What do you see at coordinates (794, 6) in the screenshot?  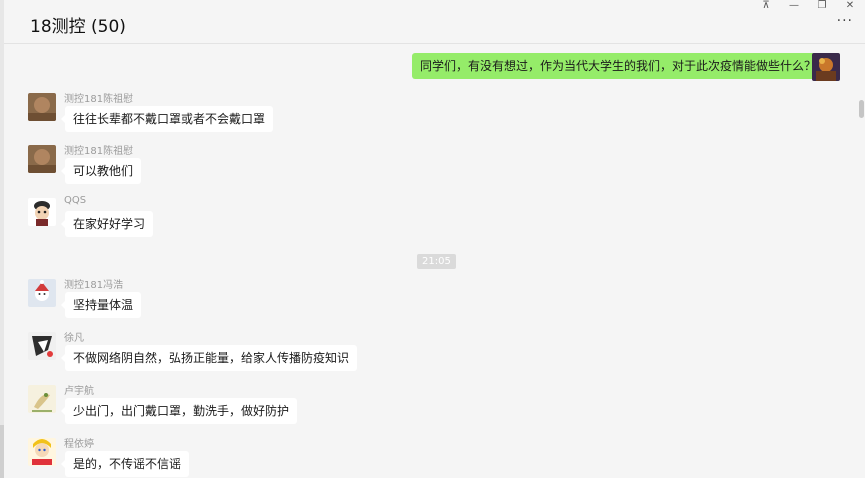 I see `minimize-icon: —` at bounding box center [794, 6].